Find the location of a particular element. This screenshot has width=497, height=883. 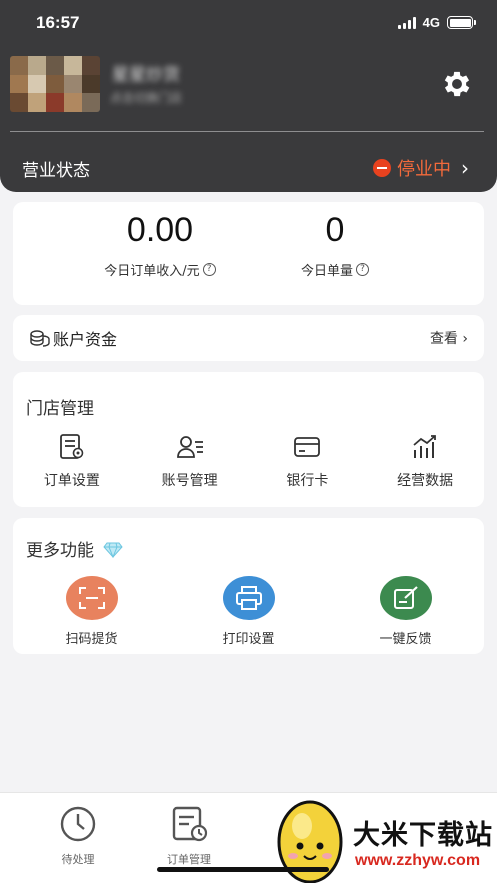

printer-circle is located at coordinates (248, 598).